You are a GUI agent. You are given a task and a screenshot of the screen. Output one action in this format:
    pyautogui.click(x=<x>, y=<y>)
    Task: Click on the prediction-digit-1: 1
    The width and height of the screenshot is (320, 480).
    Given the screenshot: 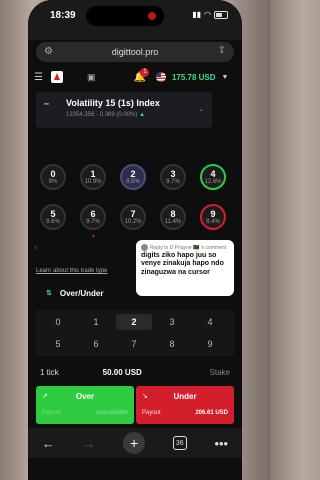 What is the action you would take?
    pyautogui.click(x=96, y=322)
    